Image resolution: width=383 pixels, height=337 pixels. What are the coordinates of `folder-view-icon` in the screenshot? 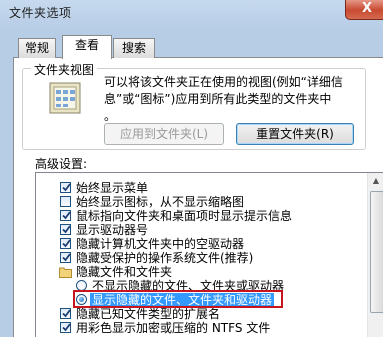 It's located at (67, 98).